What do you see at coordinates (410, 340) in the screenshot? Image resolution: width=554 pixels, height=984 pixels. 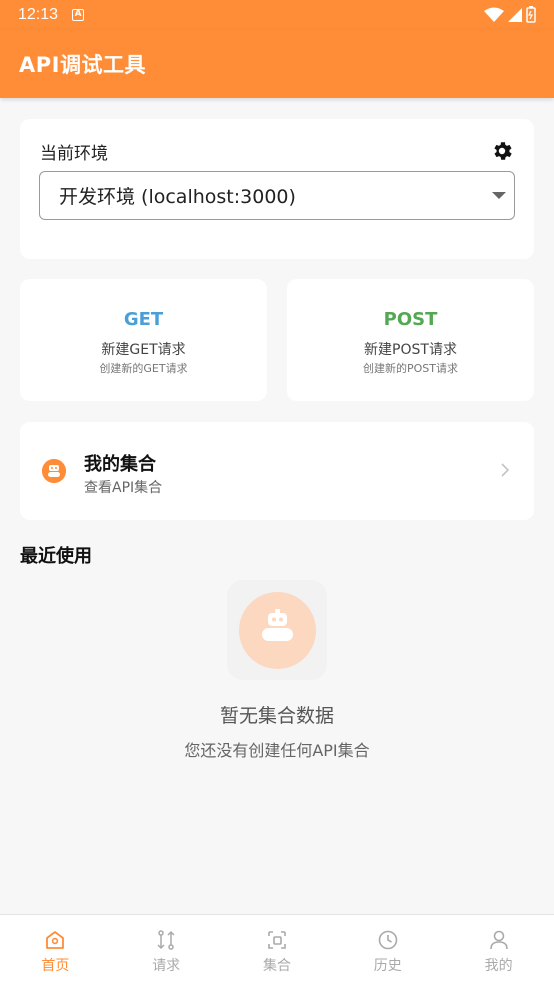 I see `new-post-request-card: POST 新建POST请求 创建新的POST请求` at bounding box center [410, 340].